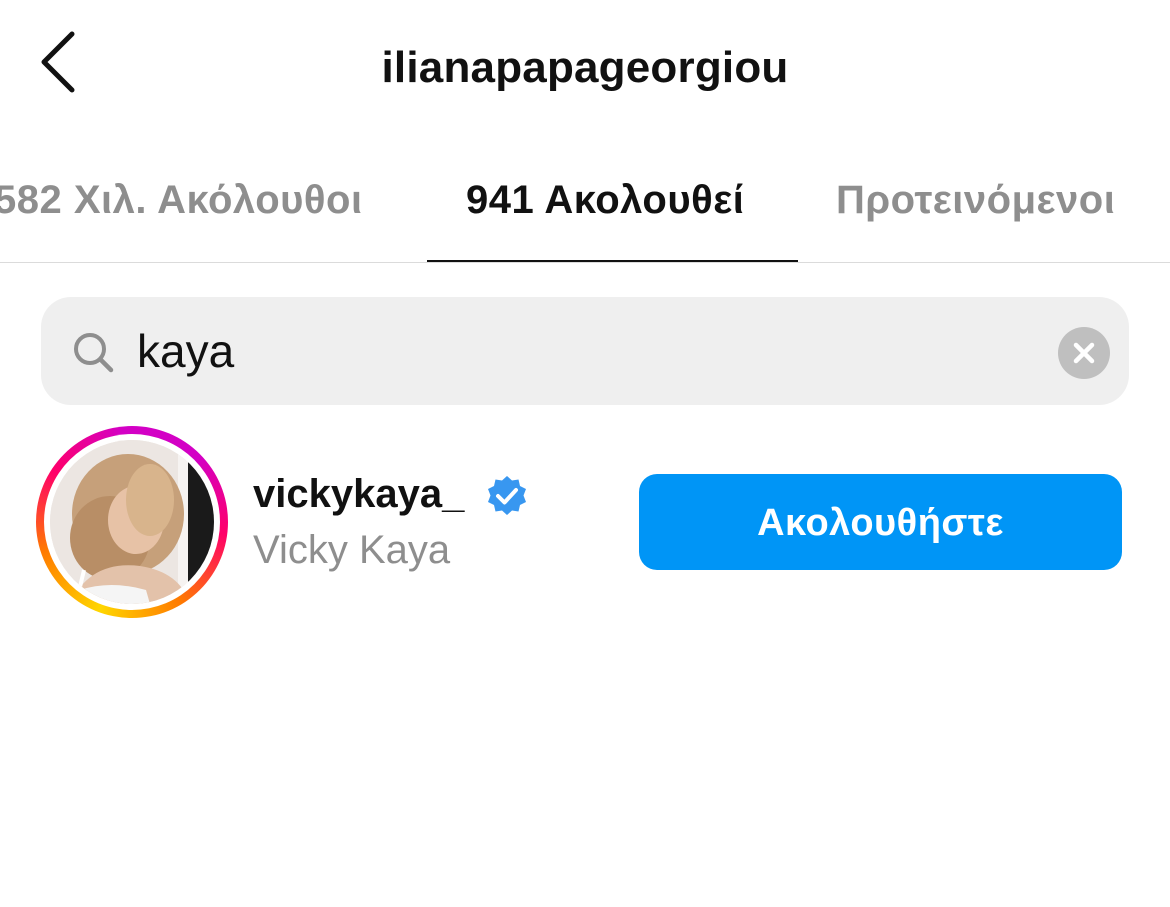  What do you see at coordinates (352, 550) in the screenshot?
I see `result-full-name: Vicky Kaya` at bounding box center [352, 550].